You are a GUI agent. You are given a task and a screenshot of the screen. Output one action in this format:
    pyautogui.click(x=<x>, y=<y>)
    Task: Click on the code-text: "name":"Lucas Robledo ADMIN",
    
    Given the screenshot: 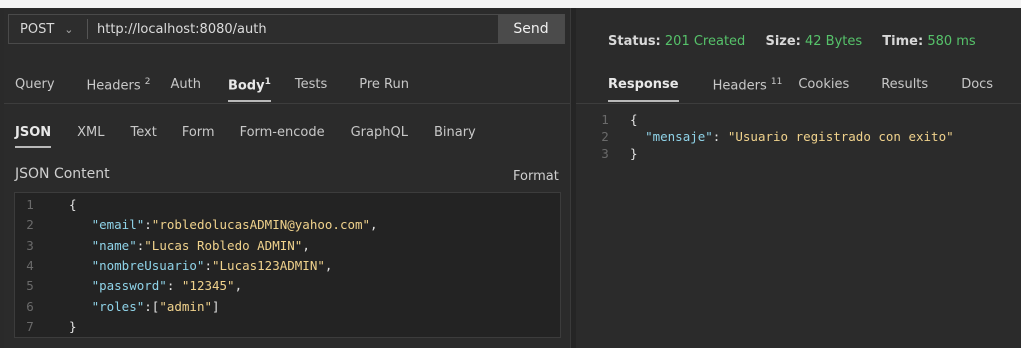 What is the action you would take?
    pyautogui.click(x=189, y=246)
    